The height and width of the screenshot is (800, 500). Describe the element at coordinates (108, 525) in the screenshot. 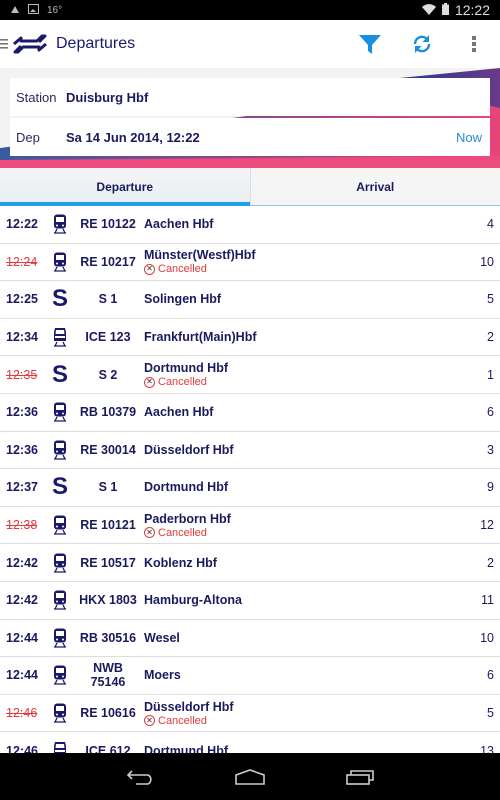

I see `train-number: RE 10121` at that location.